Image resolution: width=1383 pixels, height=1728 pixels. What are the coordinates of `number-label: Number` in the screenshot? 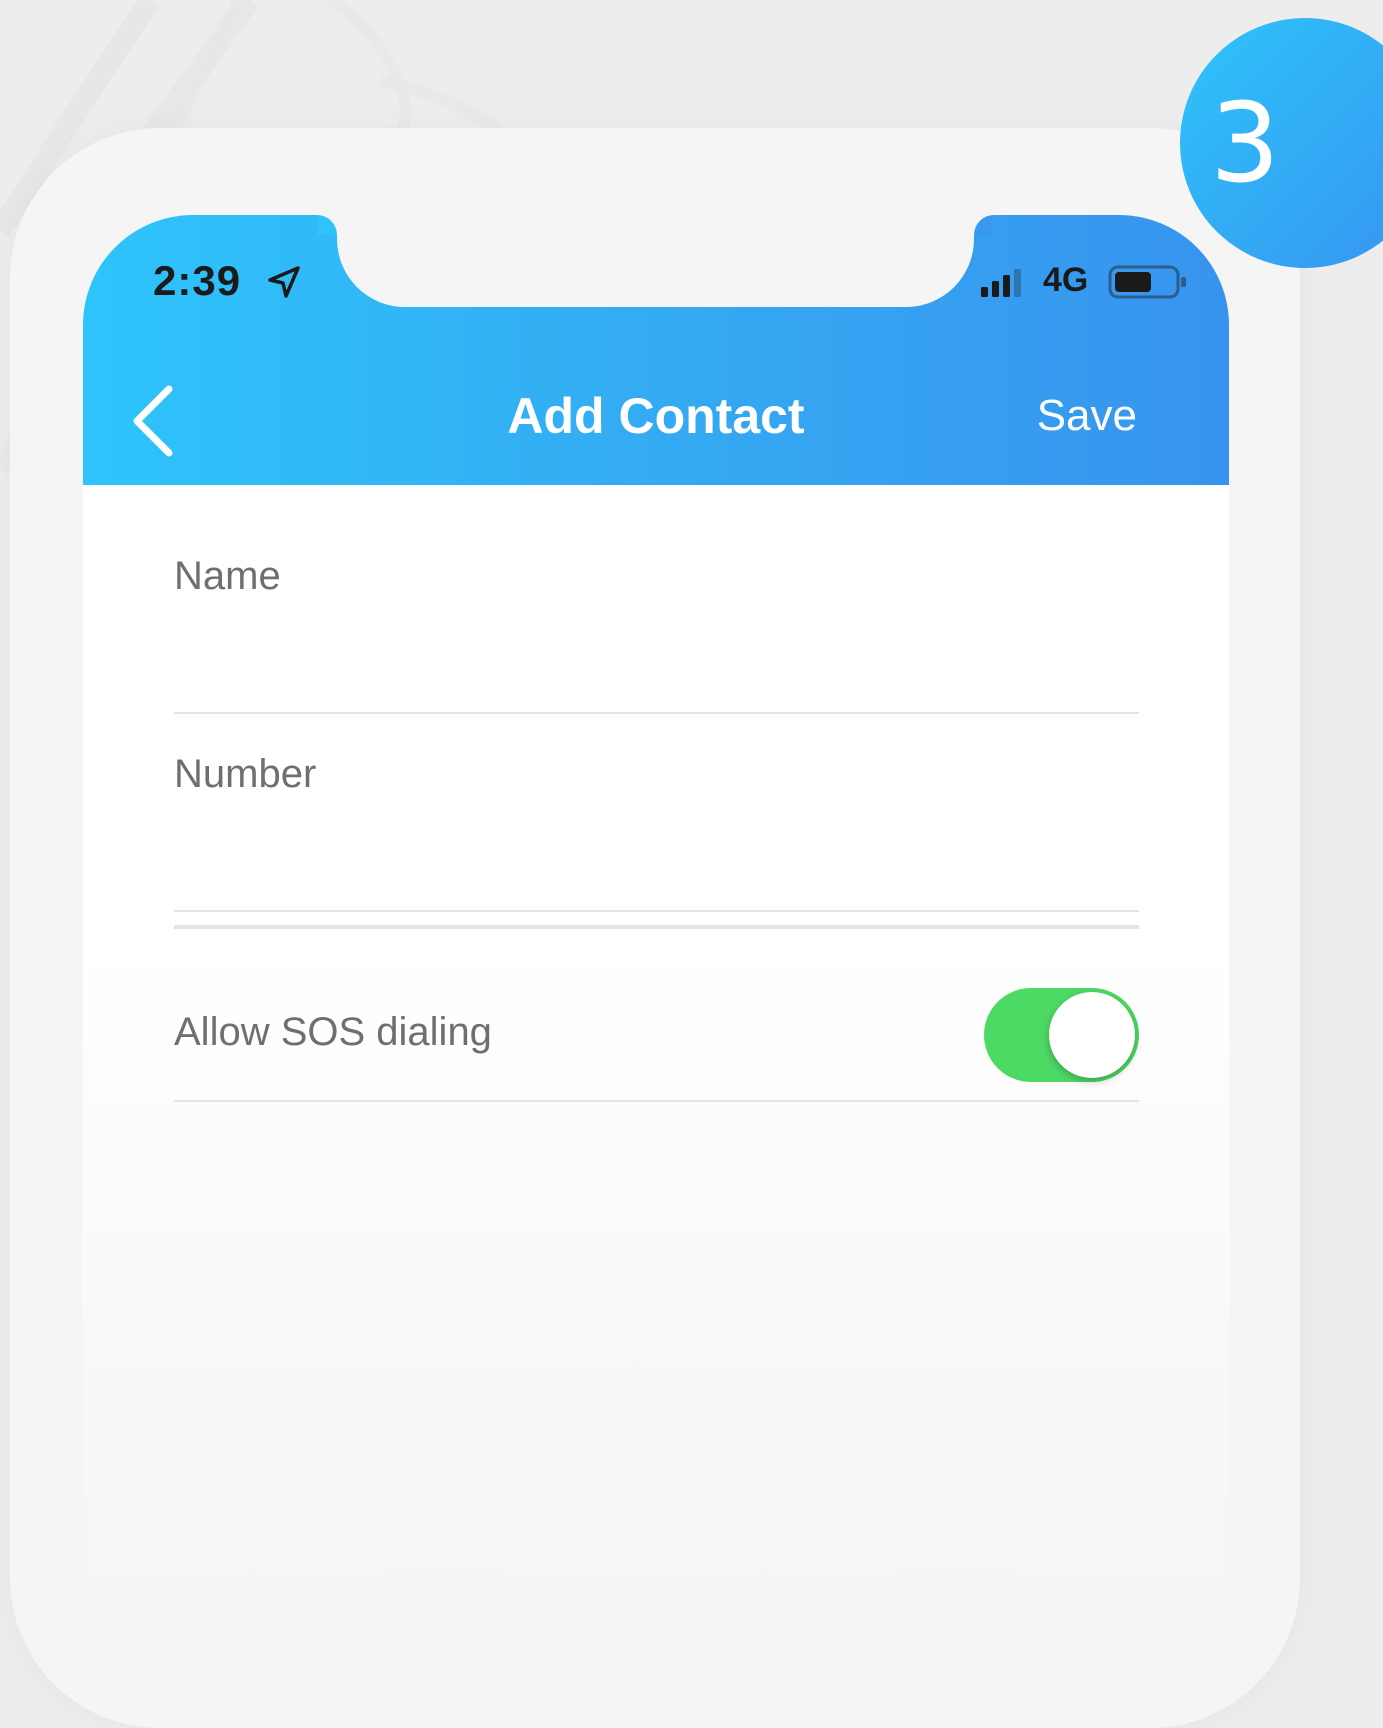 It's located at (245, 774).